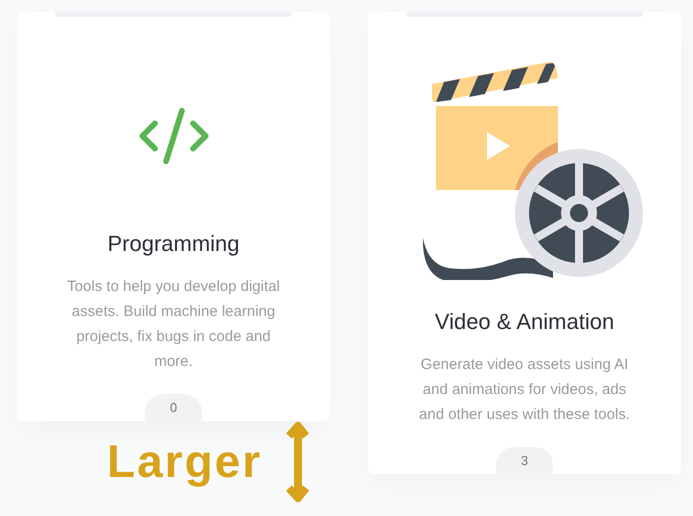  Describe the element at coordinates (173, 407) in the screenshot. I see `tool-count: 0` at that location.